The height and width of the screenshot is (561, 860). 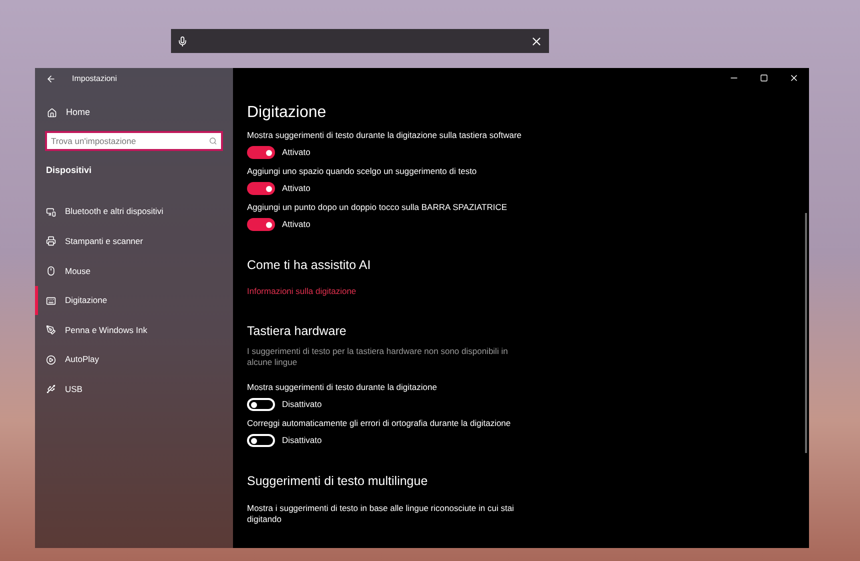 What do you see at coordinates (338, 481) in the screenshot?
I see `section-heading: Suggerimenti di testo multilingue` at bounding box center [338, 481].